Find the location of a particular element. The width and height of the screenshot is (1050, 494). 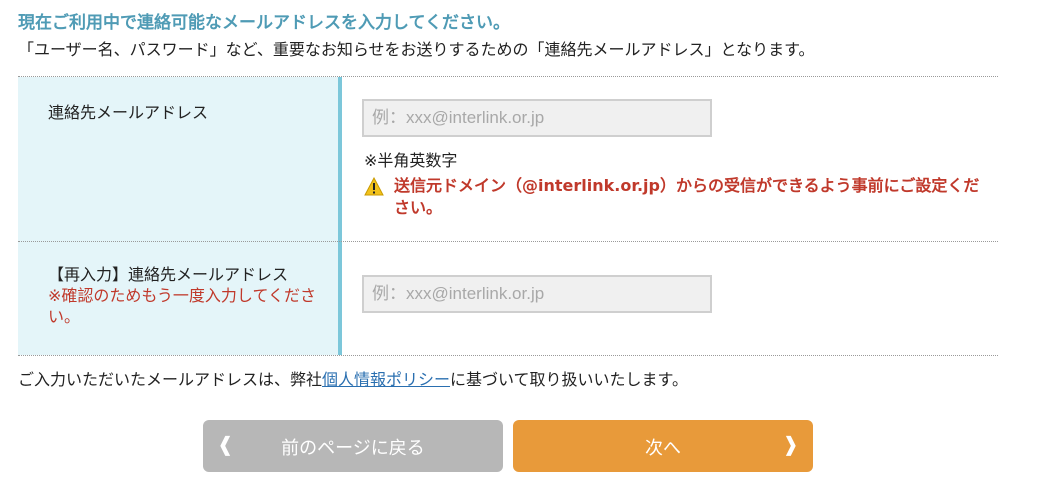

email-confirm-label: 【再入力】連絡先メールアドレス is located at coordinates (168, 274).